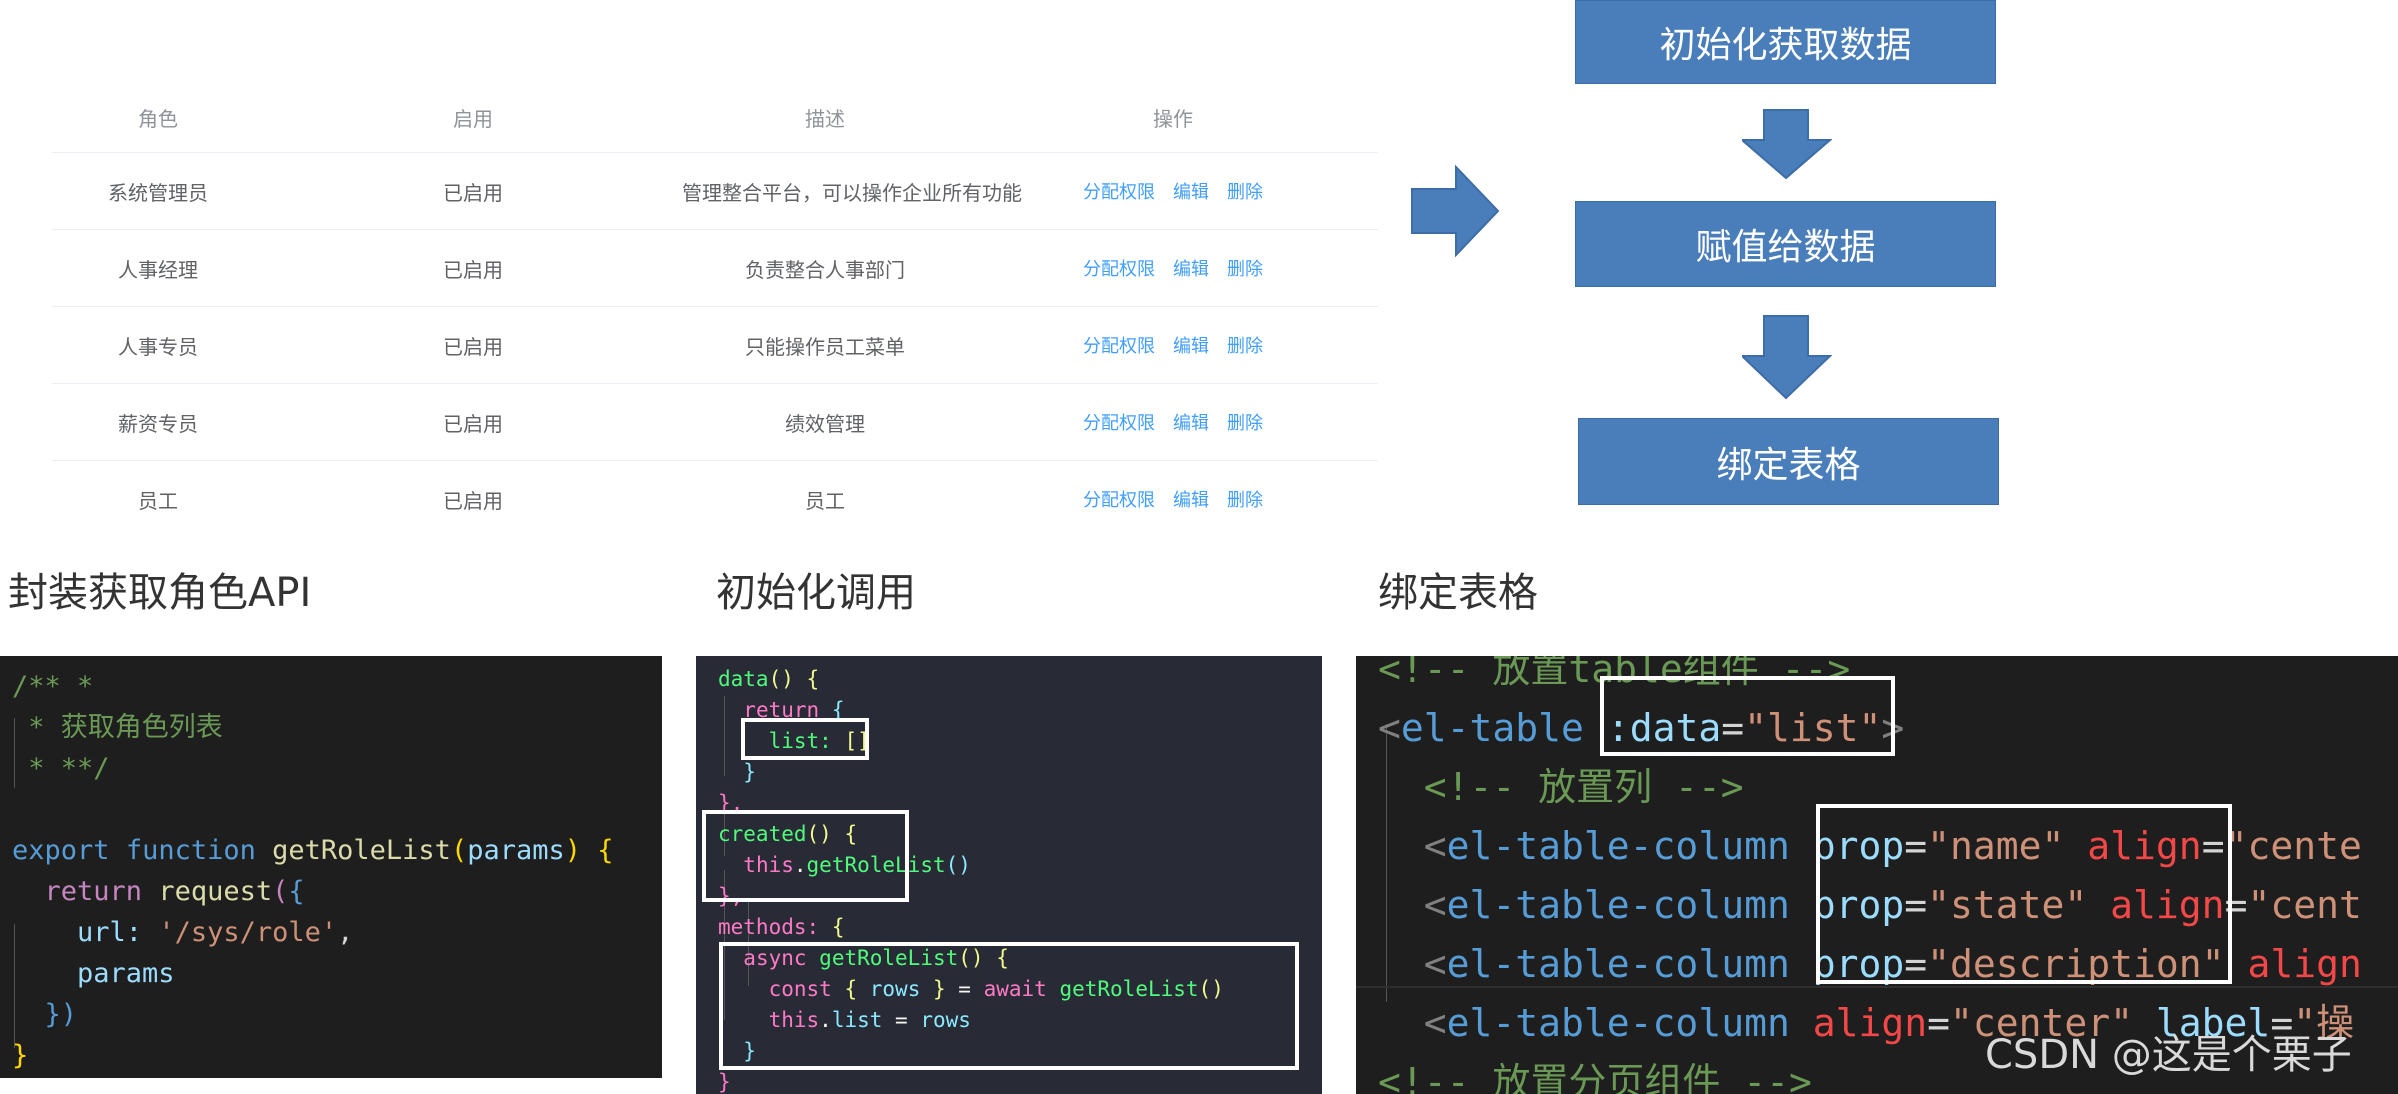  Describe the element at coordinates (715, 117) in the screenshot. I see `table-header: 角色 启用 描述 操作` at that location.